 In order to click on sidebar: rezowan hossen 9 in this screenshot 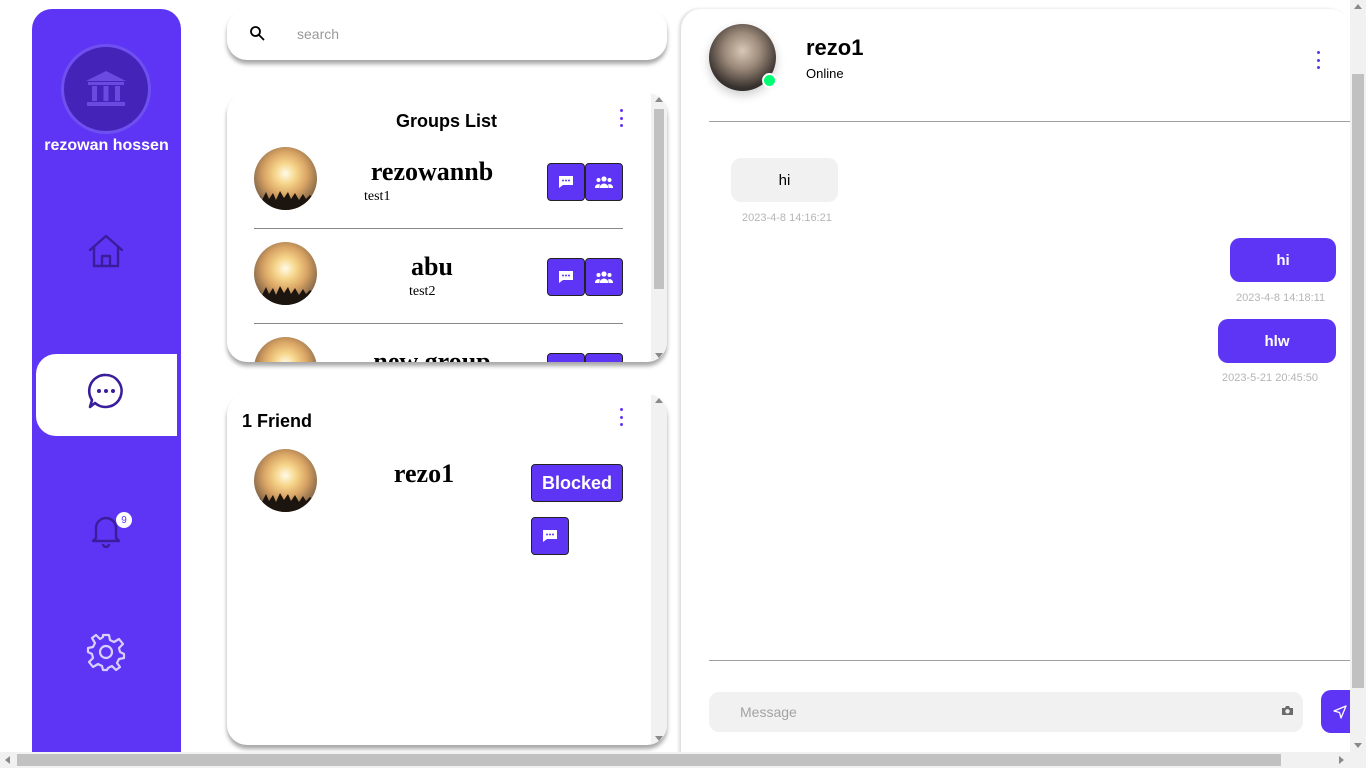, I will do `click(106, 388)`.